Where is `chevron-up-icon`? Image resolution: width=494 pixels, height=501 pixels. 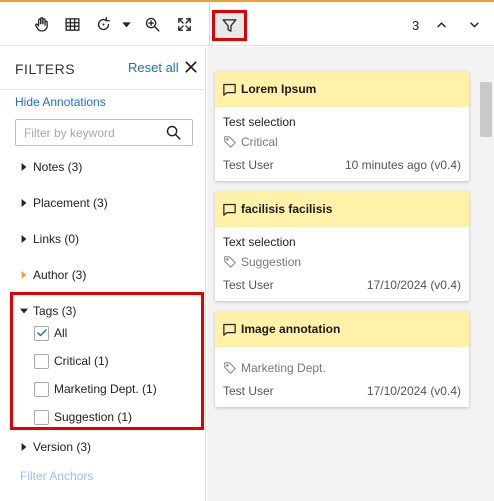
chevron-up-icon is located at coordinates (441, 24).